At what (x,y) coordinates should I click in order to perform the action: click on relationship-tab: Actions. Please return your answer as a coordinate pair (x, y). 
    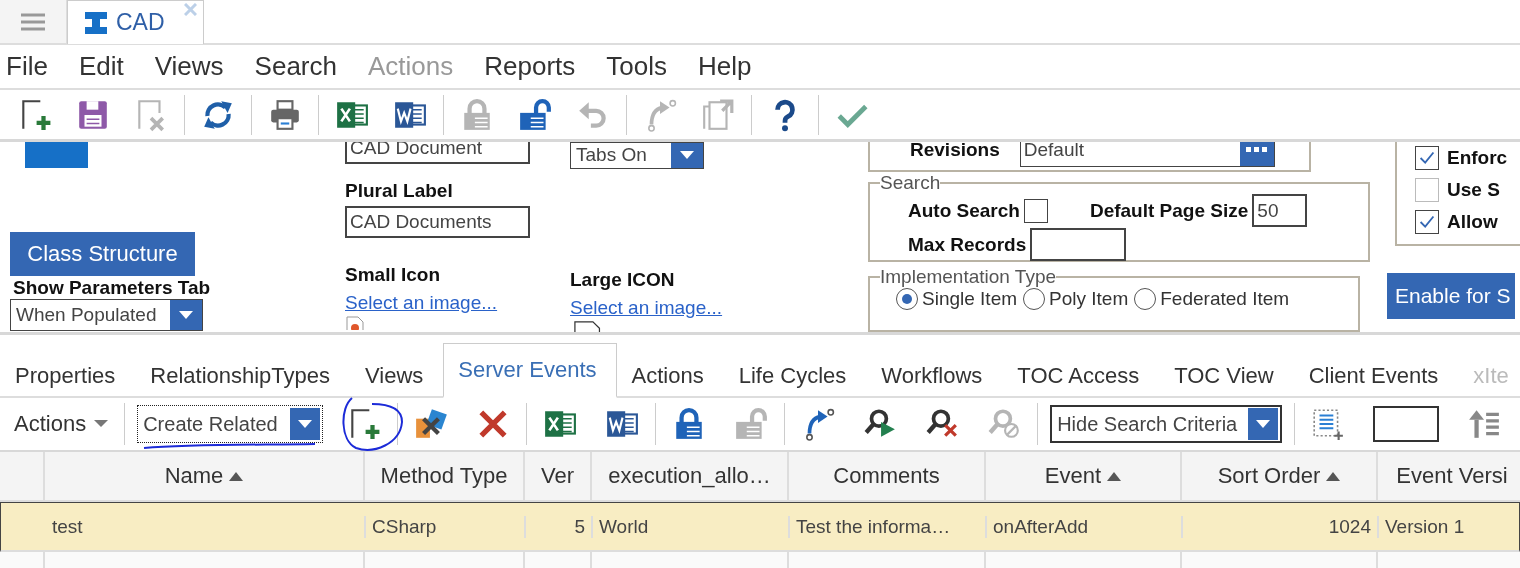
    Looking at the image, I should click on (670, 375).